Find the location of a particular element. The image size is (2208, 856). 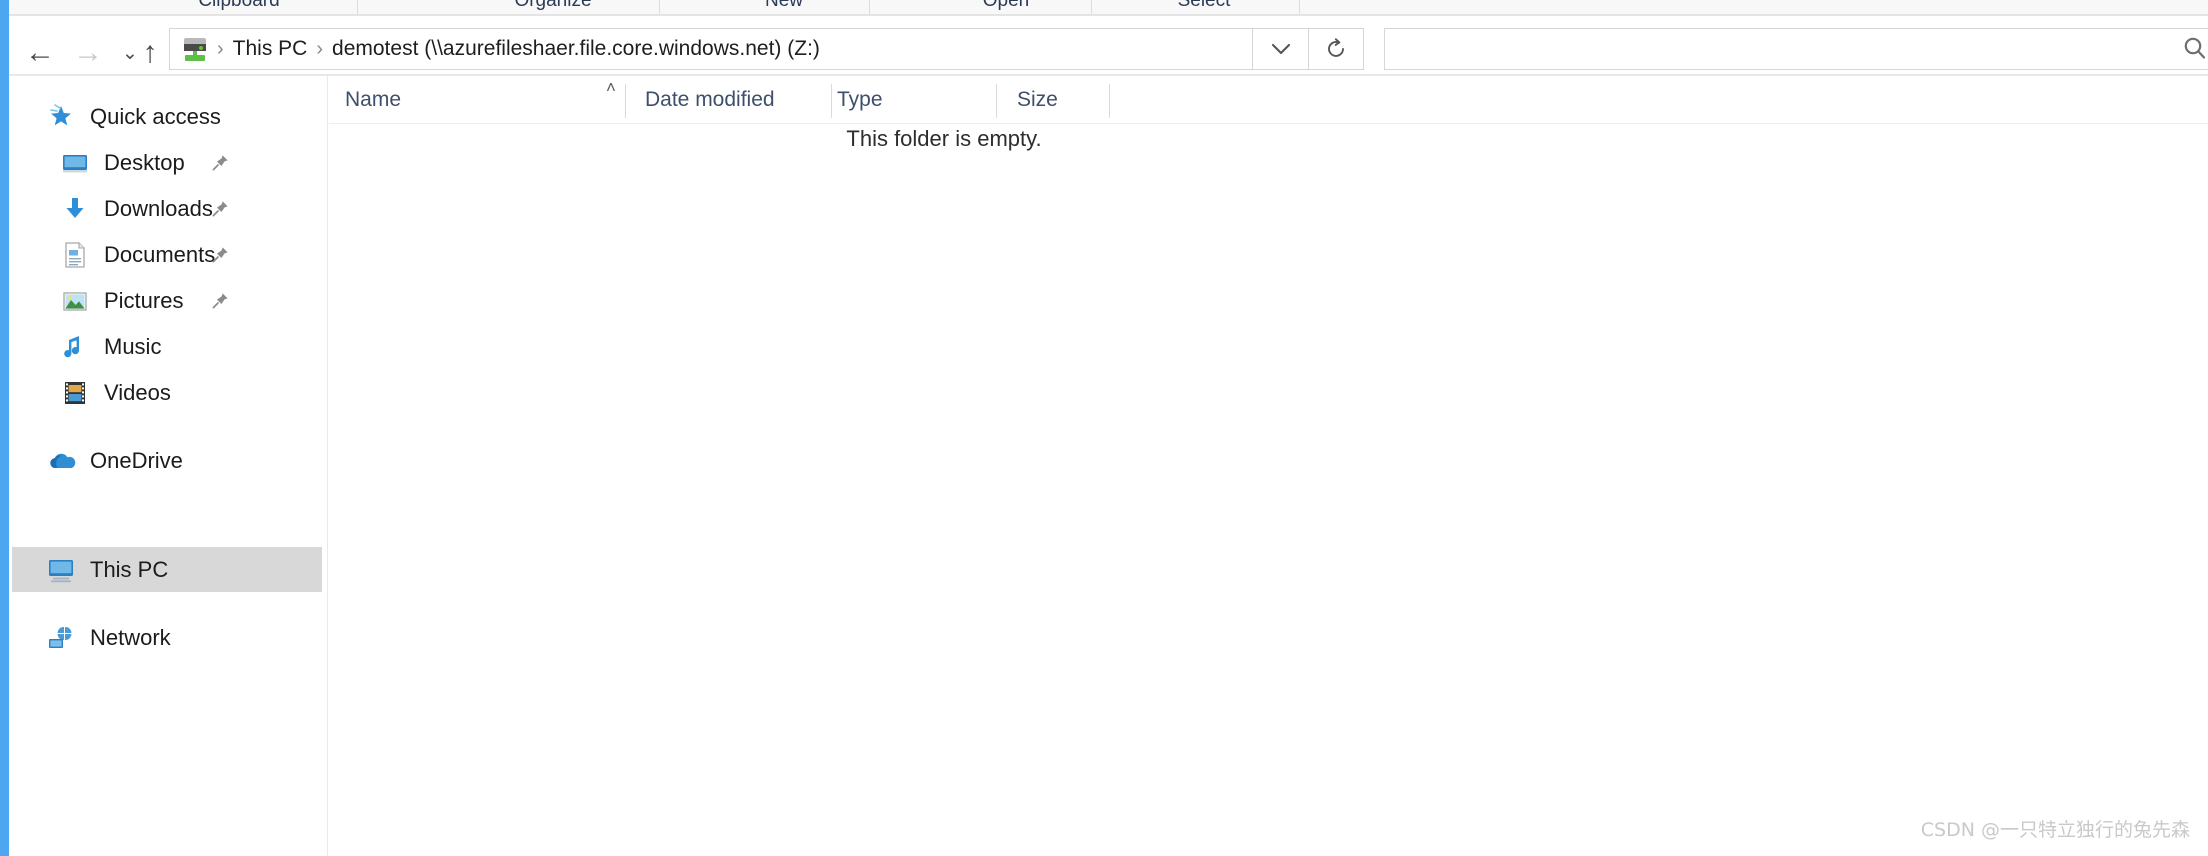

forward-button: → is located at coordinates (88, 53).